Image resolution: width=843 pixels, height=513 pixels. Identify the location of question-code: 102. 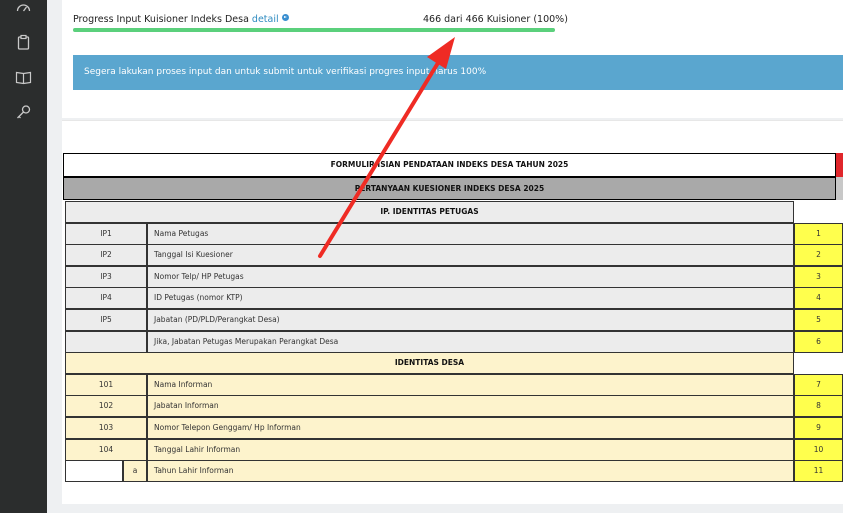
(106, 406).